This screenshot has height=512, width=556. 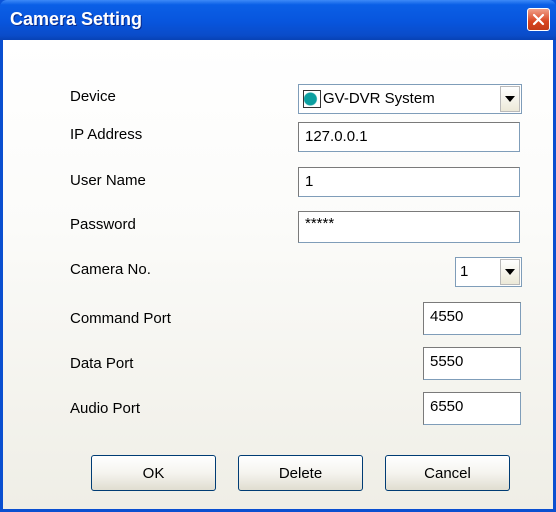 What do you see at coordinates (409, 227) in the screenshot?
I see `password-field: *****` at bounding box center [409, 227].